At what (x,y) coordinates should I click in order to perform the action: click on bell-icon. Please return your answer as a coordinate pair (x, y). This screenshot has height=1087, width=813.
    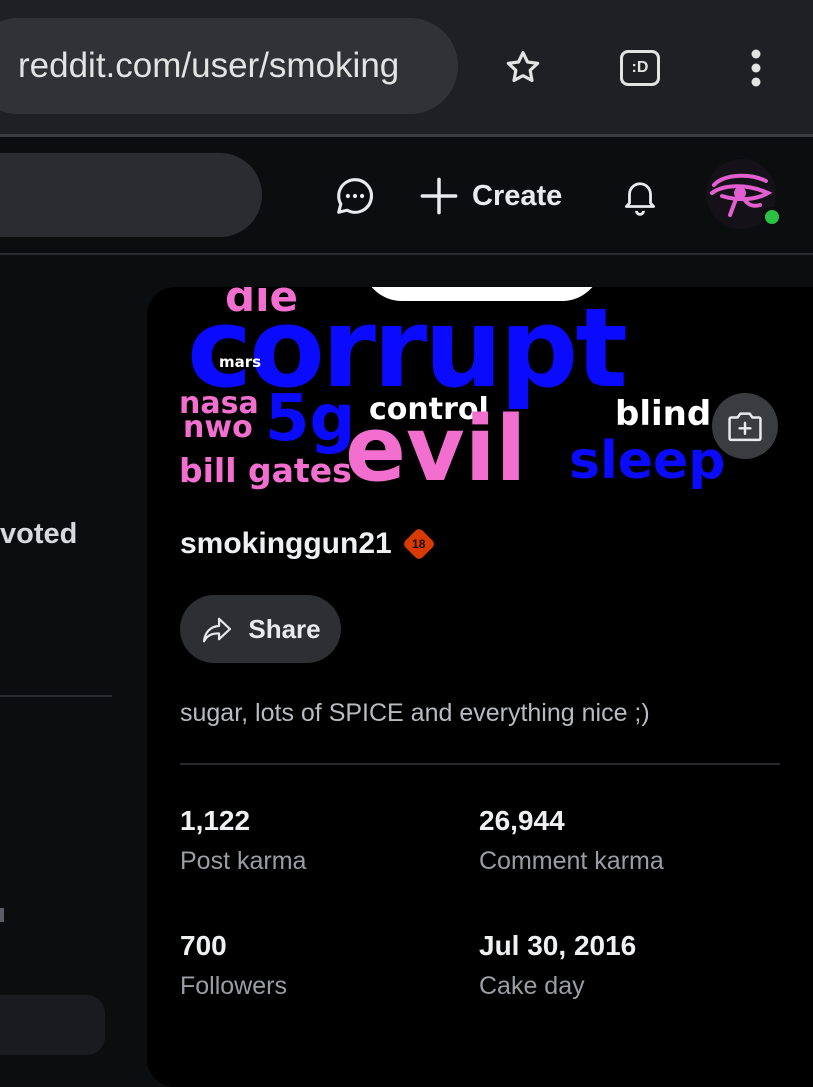
    Looking at the image, I should click on (640, 196).